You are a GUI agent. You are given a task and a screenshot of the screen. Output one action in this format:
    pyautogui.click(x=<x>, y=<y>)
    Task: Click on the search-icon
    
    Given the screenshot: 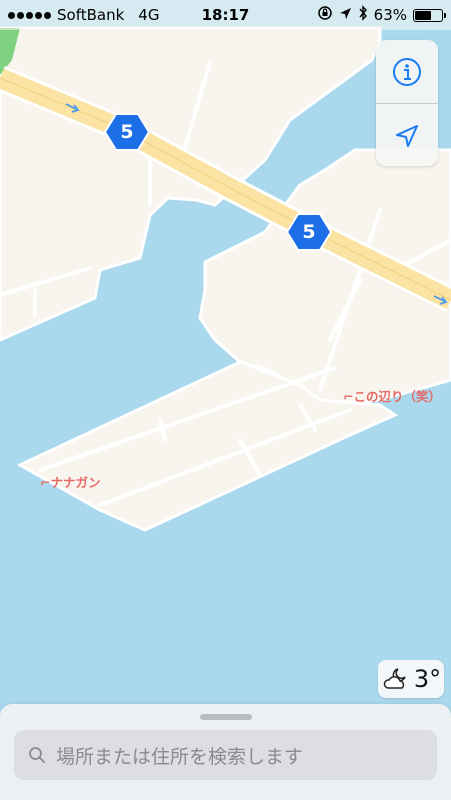 What is the action you would take?
    pyautogui.click(x=37, y=755)
    